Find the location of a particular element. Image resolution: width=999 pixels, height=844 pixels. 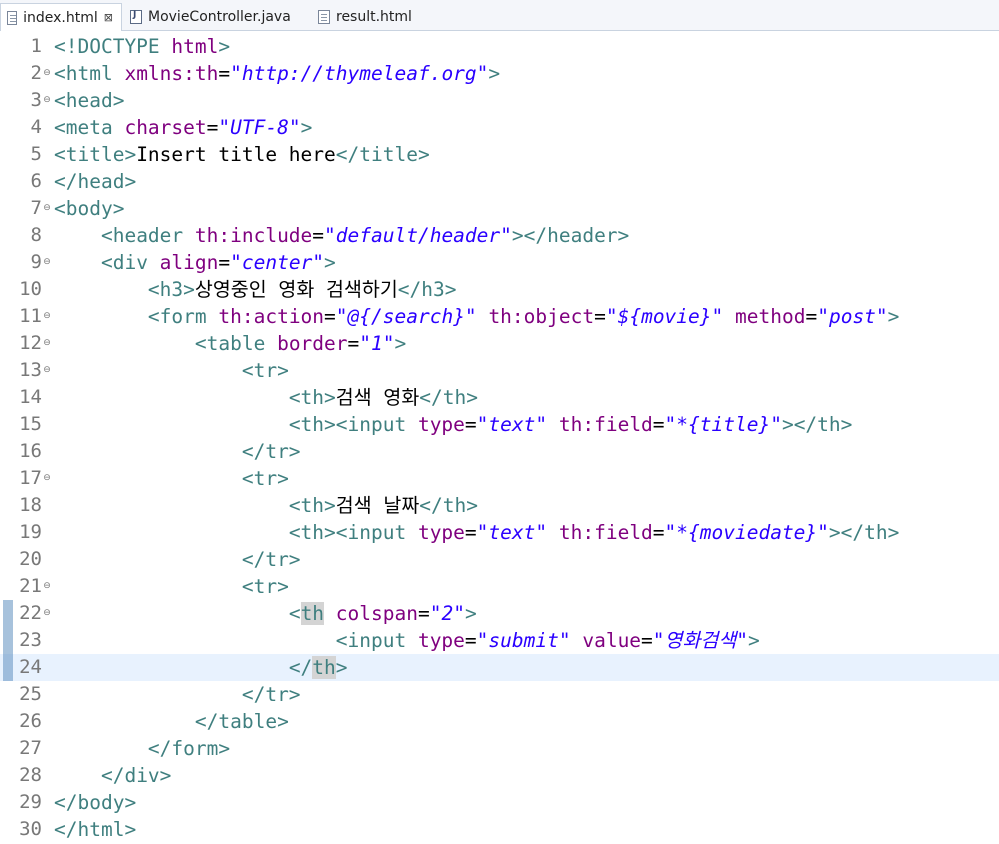

code-line: 29 </body> is located at coordinates (499, 802).